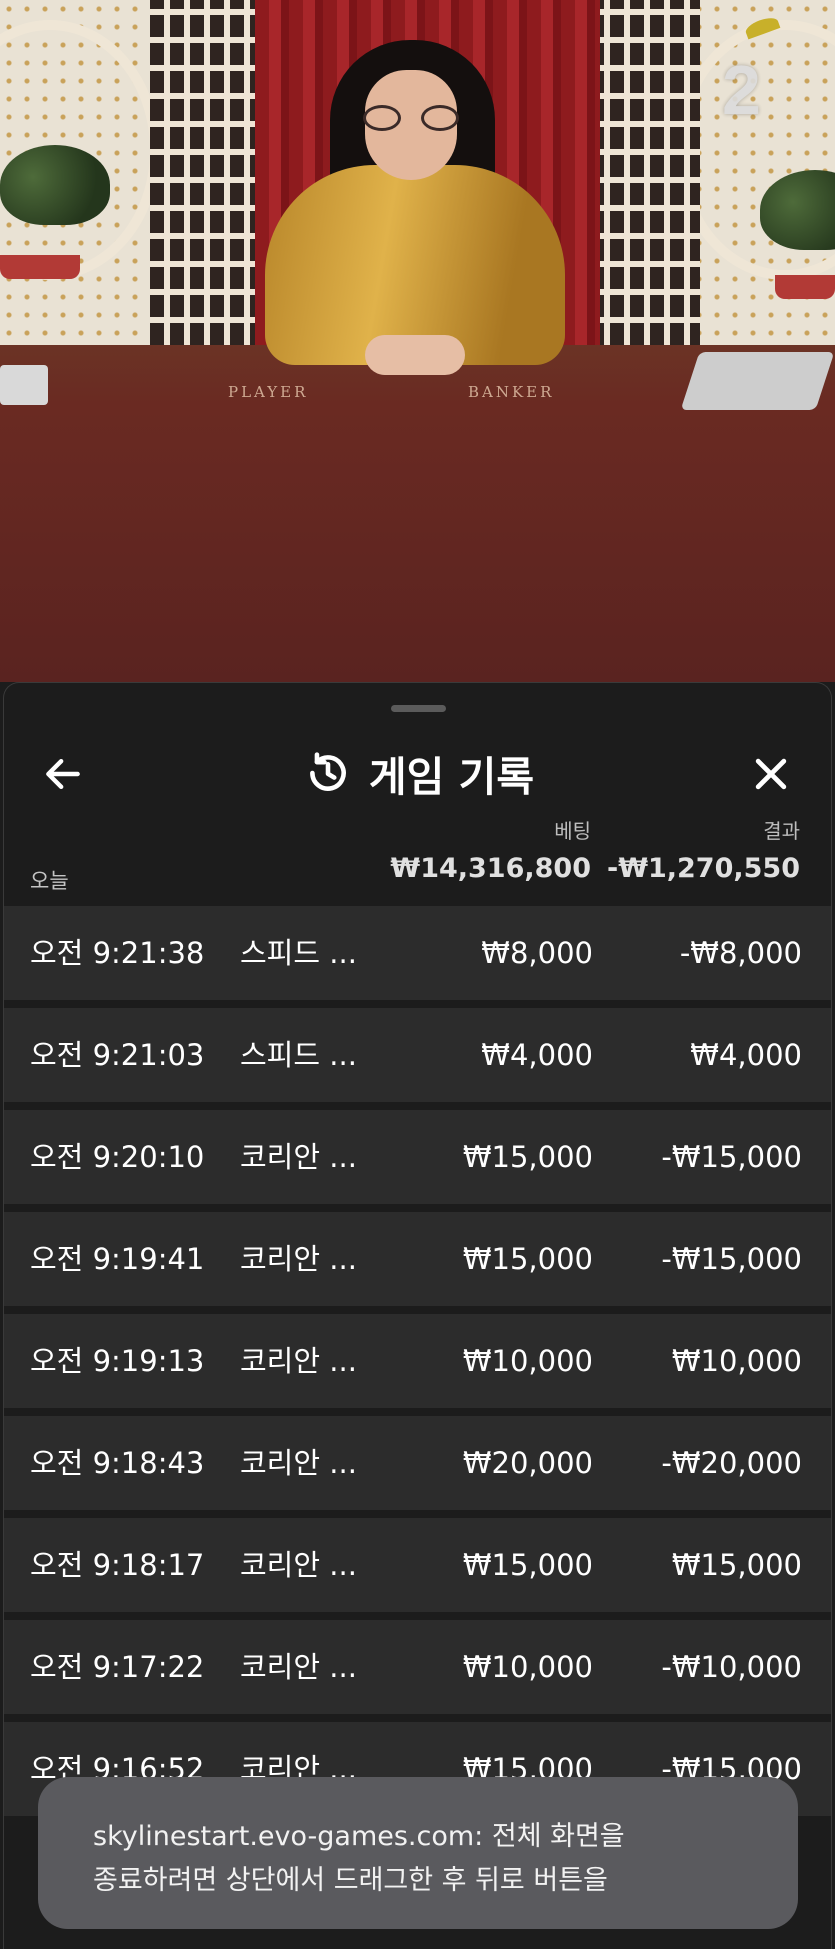 The width and height of the screenshot is (835, 1949). I want to click on toast-line-1: skylinestart.evo-games.com: 전체 화면을, so click(359, 1836).